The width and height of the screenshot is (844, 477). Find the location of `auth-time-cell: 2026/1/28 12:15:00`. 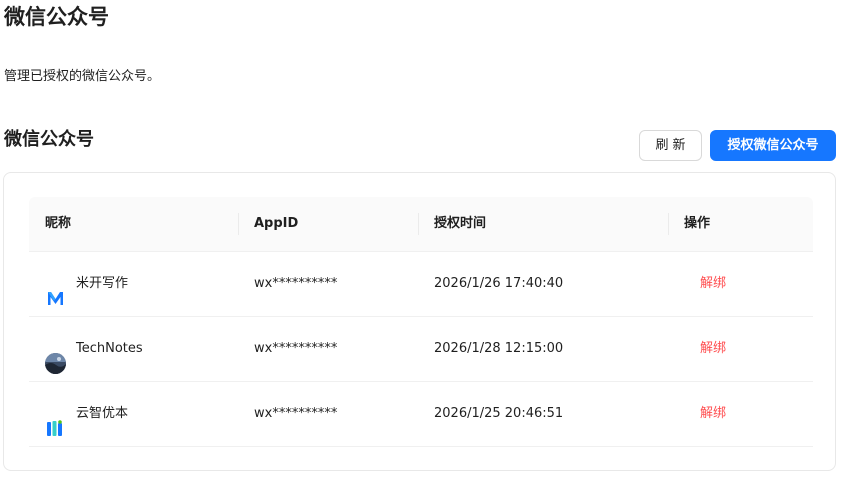

auth-time-cell: 2026/1/28 12:15:00 is located at coordinates (499, 348).